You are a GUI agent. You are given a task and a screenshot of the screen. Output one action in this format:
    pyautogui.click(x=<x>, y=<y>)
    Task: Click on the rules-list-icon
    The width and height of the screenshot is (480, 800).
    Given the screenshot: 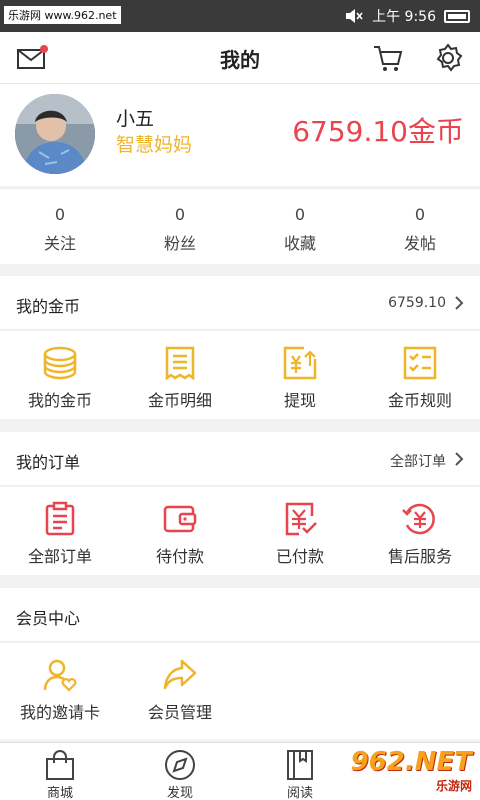 What is the action you would take?
    pyautogui.click(x=420, y=363)
    